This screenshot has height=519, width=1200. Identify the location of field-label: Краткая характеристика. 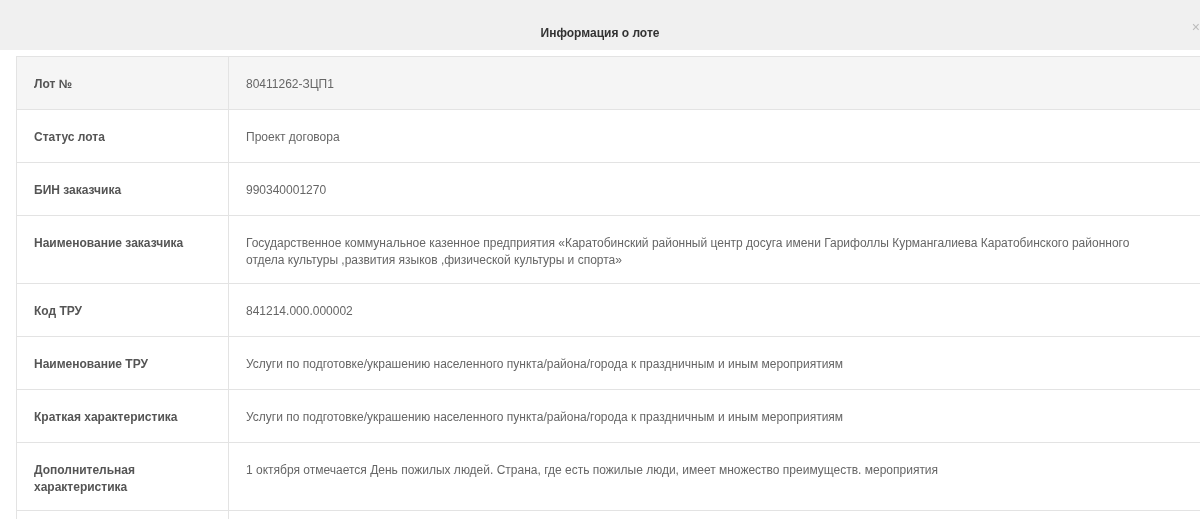
(106, 417).